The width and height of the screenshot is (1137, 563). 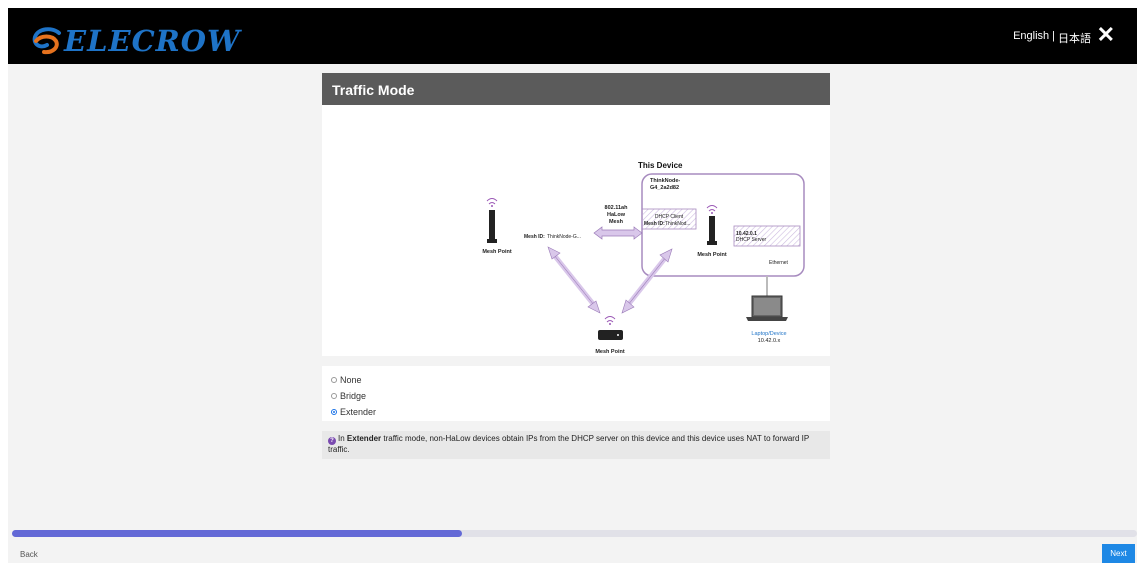 What do you see at coordinates (1031, 38) in the screenshot?
I see `lang-english: English` at bounding box center [1031, 38].